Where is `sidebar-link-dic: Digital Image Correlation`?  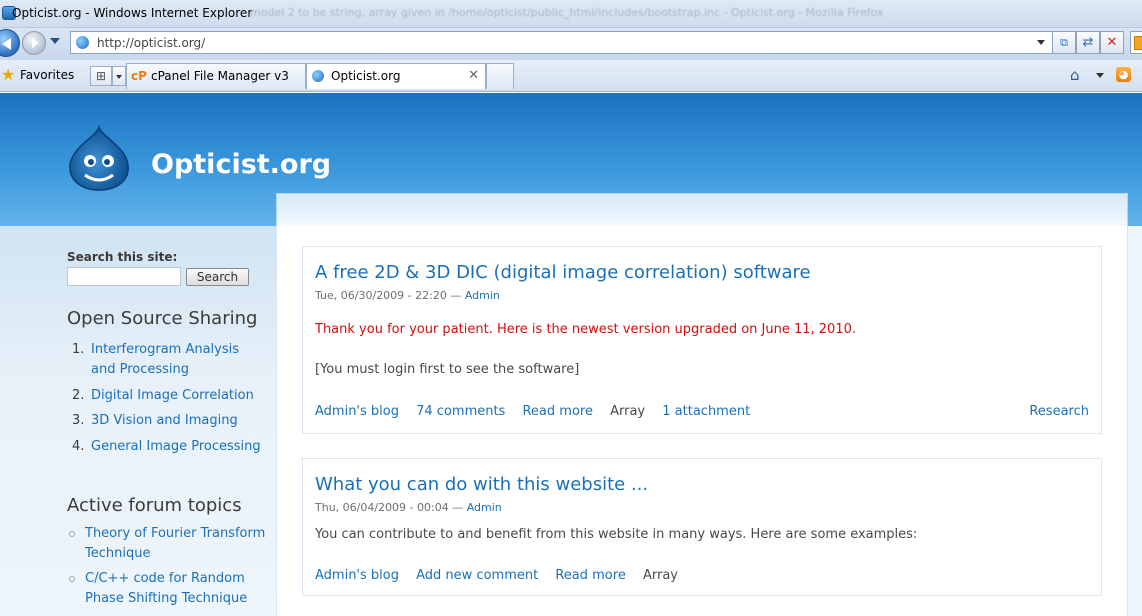 sidebar-link-dic: Digital Image Correlation is located at coordinates (179, 396).